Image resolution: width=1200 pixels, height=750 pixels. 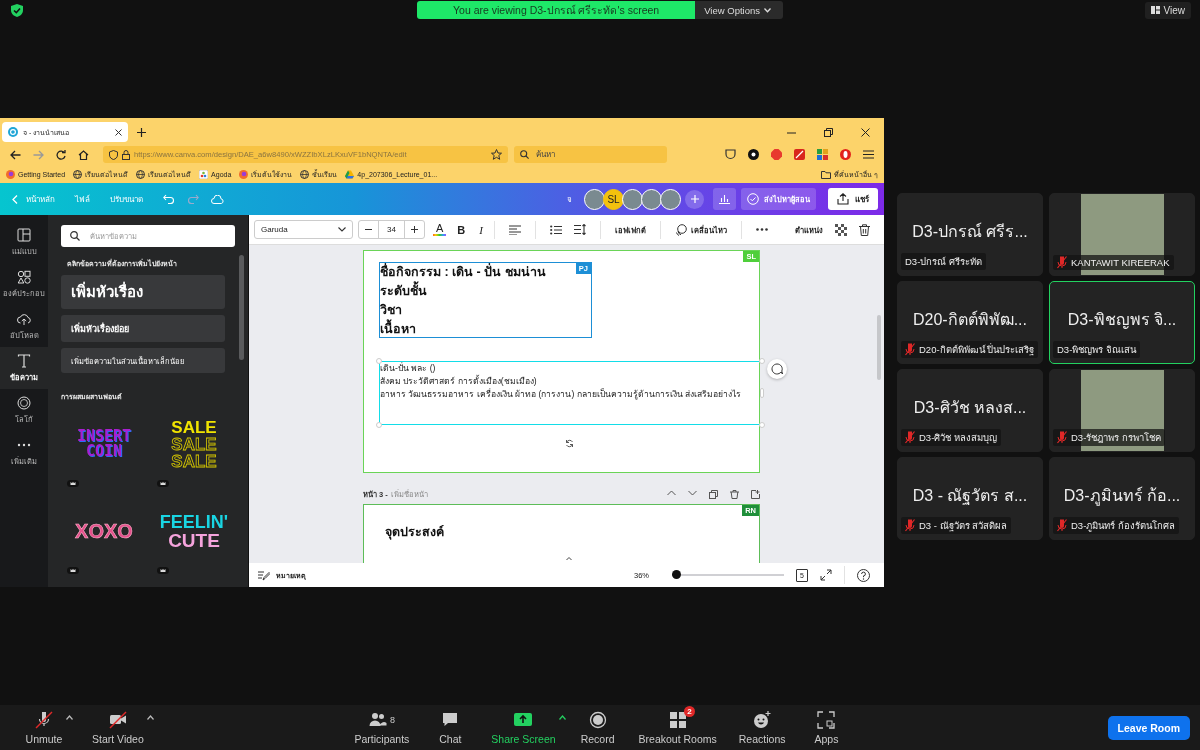 I want to click on back-arrow-icon, so click(x=15, y=154).